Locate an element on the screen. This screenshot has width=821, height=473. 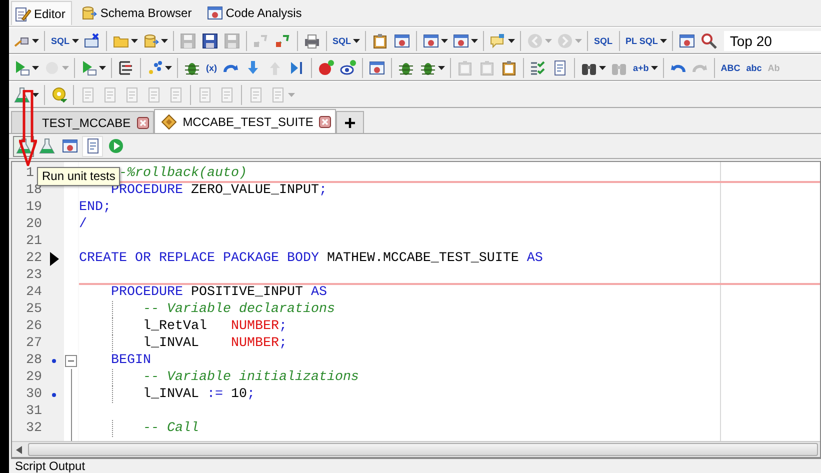
tooltip: Run unit tests is located at coordinates (78, 176).